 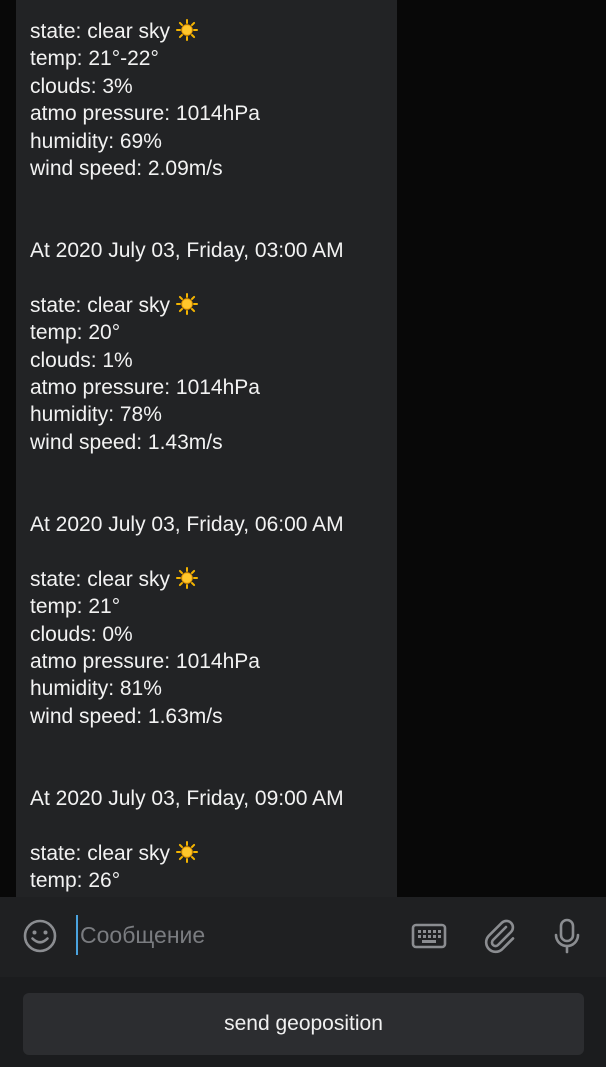 What do you see at coordinates (96, 689) in the screenshot?
I see `forecast-humidity-line: humidity: 81%` at bounding box center [96, 689].